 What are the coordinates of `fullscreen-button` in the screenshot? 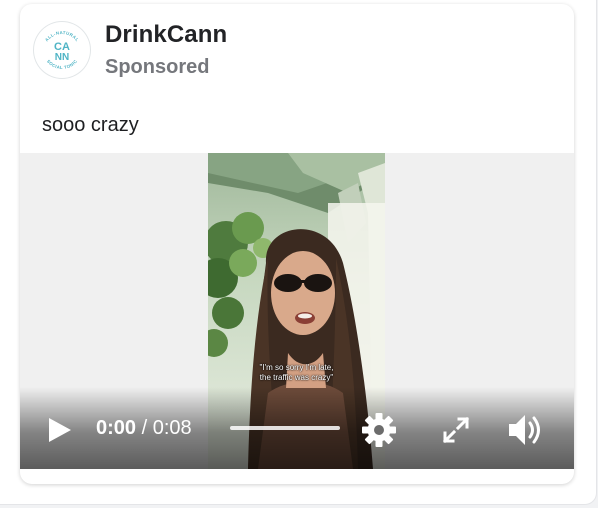 It's located at (456, 430).